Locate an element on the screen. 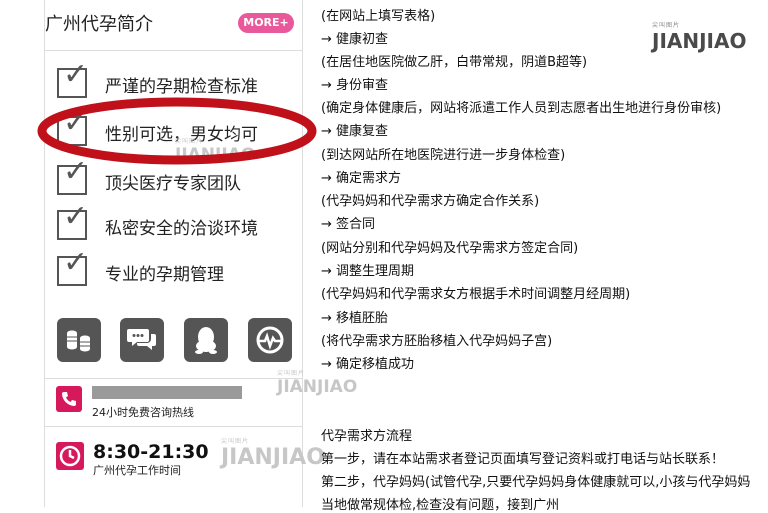  coins-icon is located at coordinates (79, 340).